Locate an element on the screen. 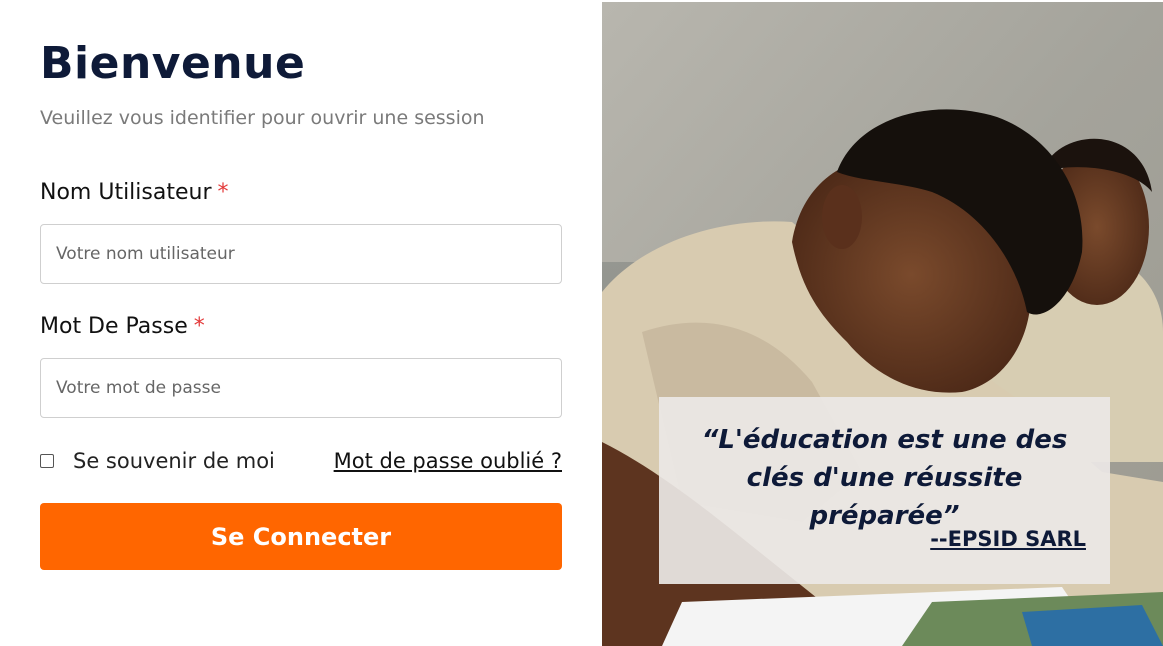  password-label: Mot De Passe * is located at coordinates (122, 326).